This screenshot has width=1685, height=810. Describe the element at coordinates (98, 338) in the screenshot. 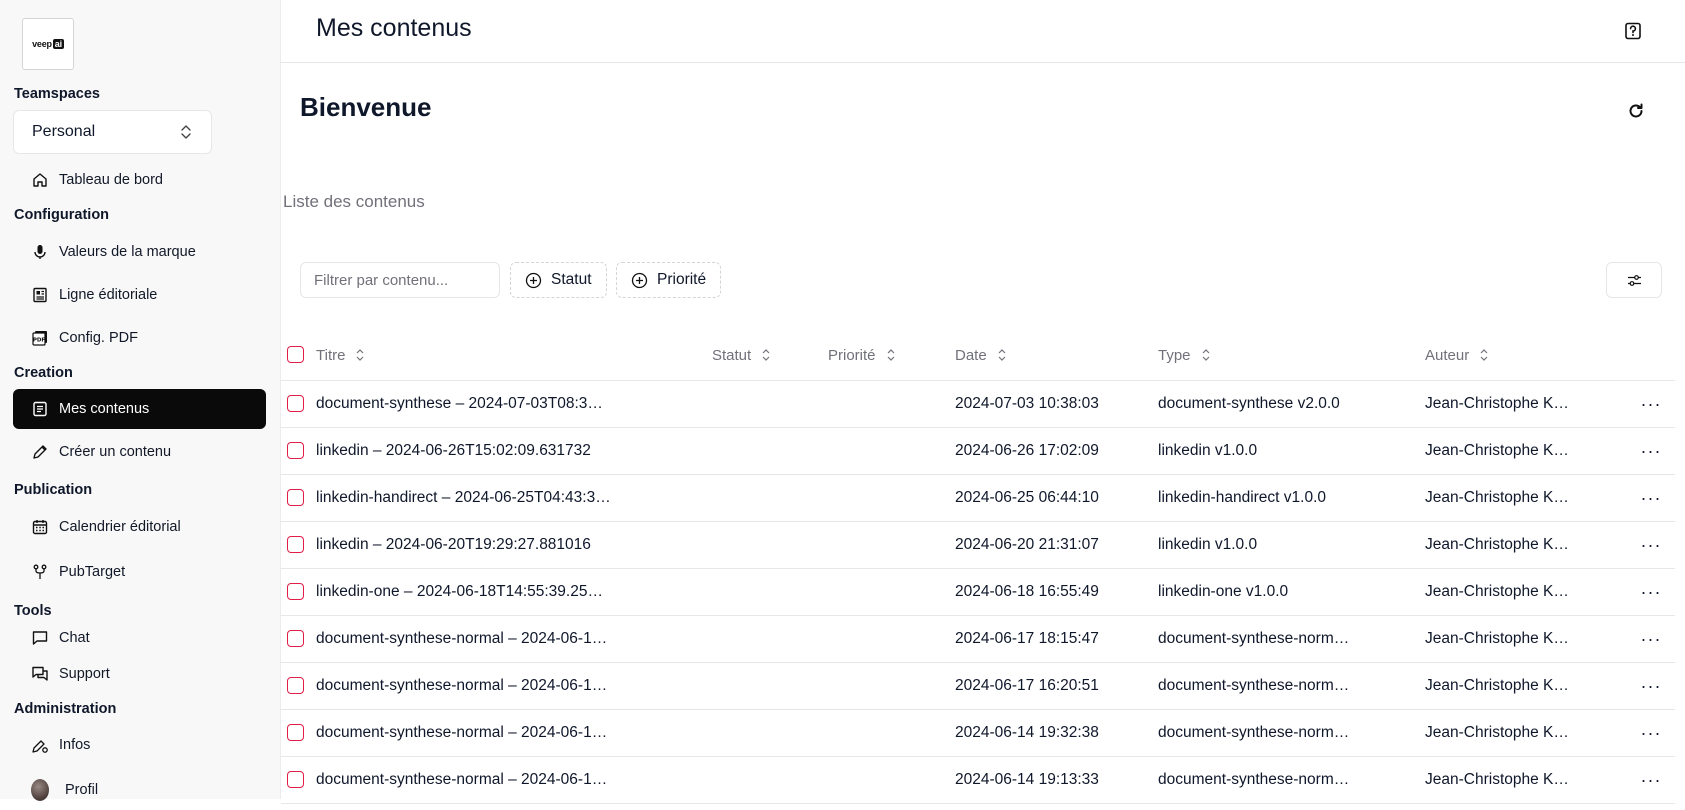

I see `sidebar-item-label: Config. PDF` at that location.